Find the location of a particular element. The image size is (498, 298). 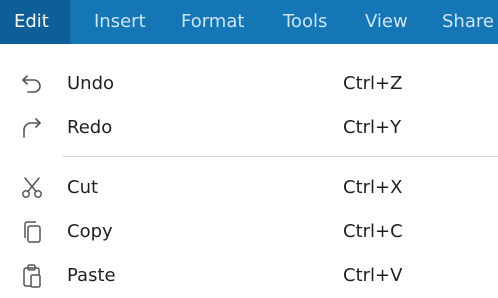

tab-edit-label: Edit is located at coordinates (31, 21).